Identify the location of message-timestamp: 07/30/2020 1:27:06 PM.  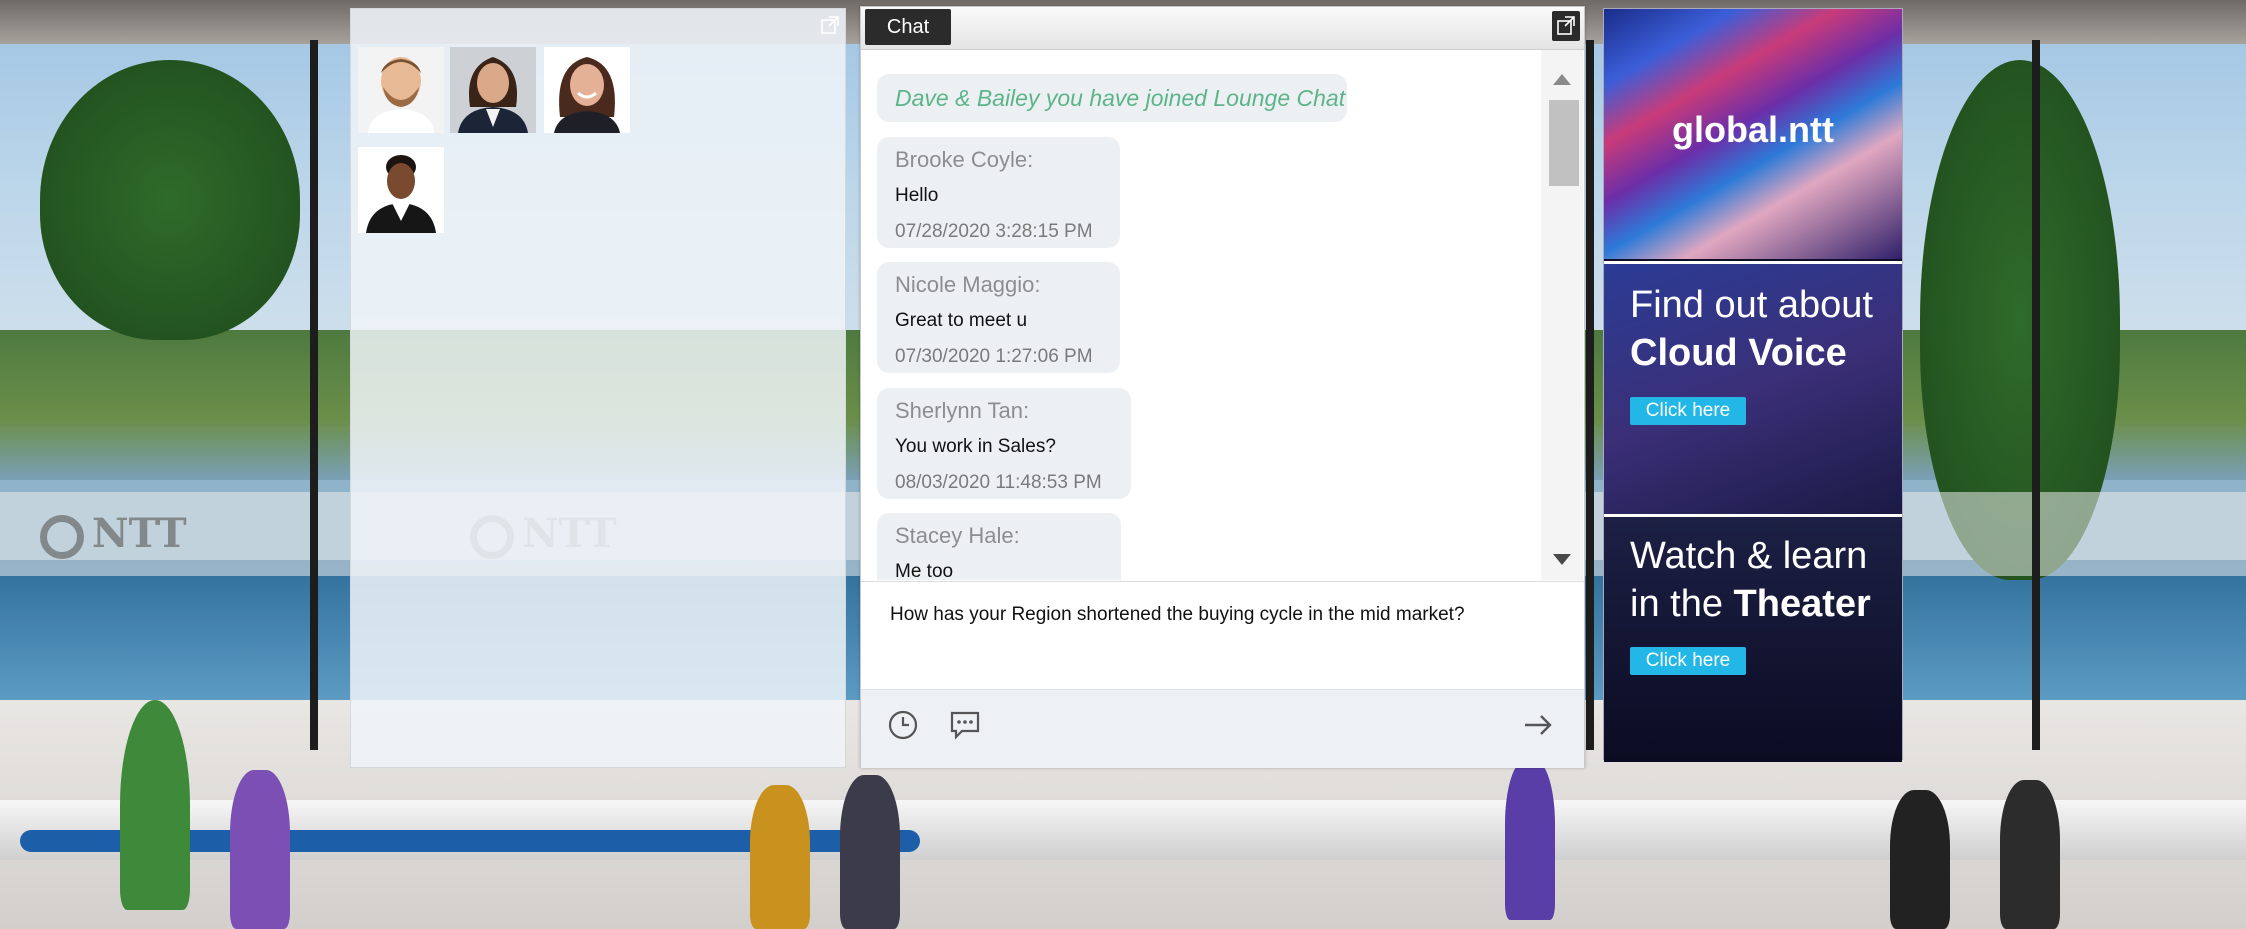
(994, 356).